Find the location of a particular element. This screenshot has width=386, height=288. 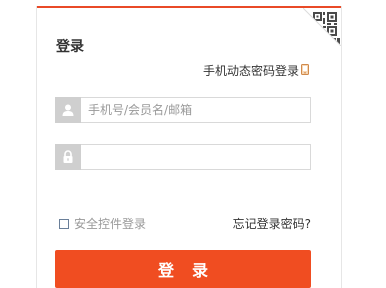

safe-control-checkbox is located at coordinates (64, 223).